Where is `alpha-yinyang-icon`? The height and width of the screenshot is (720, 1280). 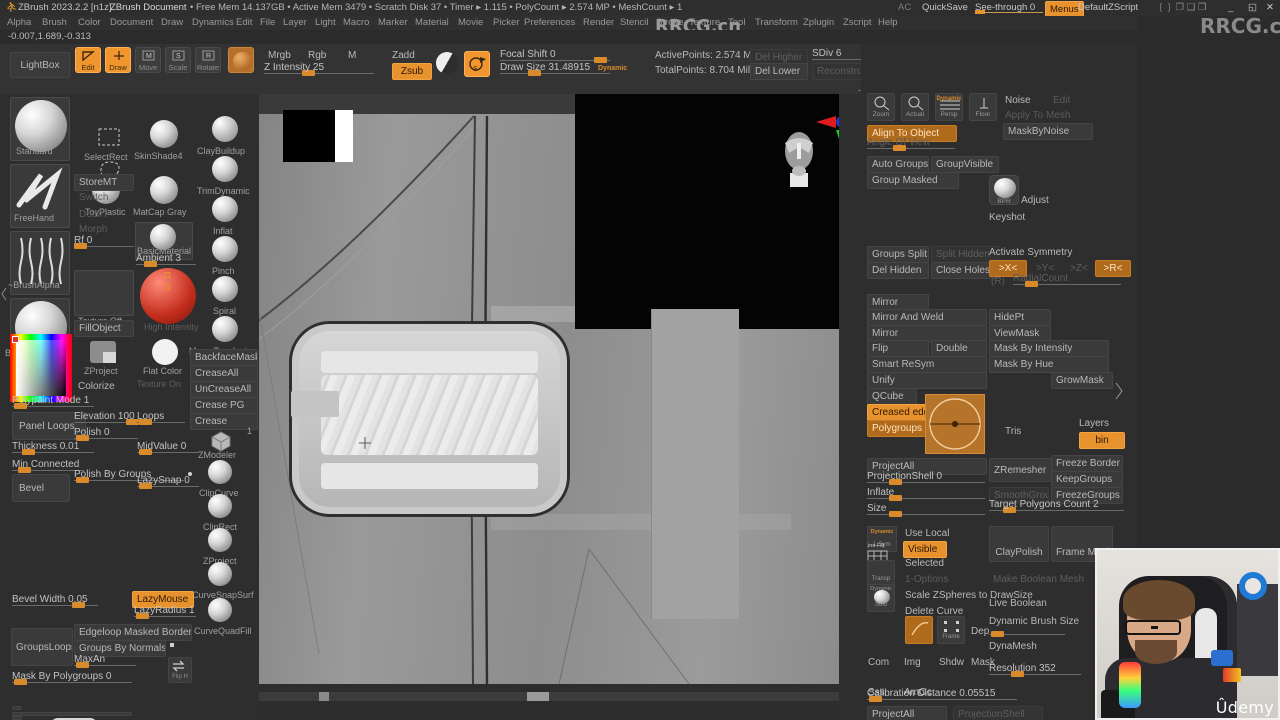 alpha-yinyang-icon is located at coordinates (447, 63).